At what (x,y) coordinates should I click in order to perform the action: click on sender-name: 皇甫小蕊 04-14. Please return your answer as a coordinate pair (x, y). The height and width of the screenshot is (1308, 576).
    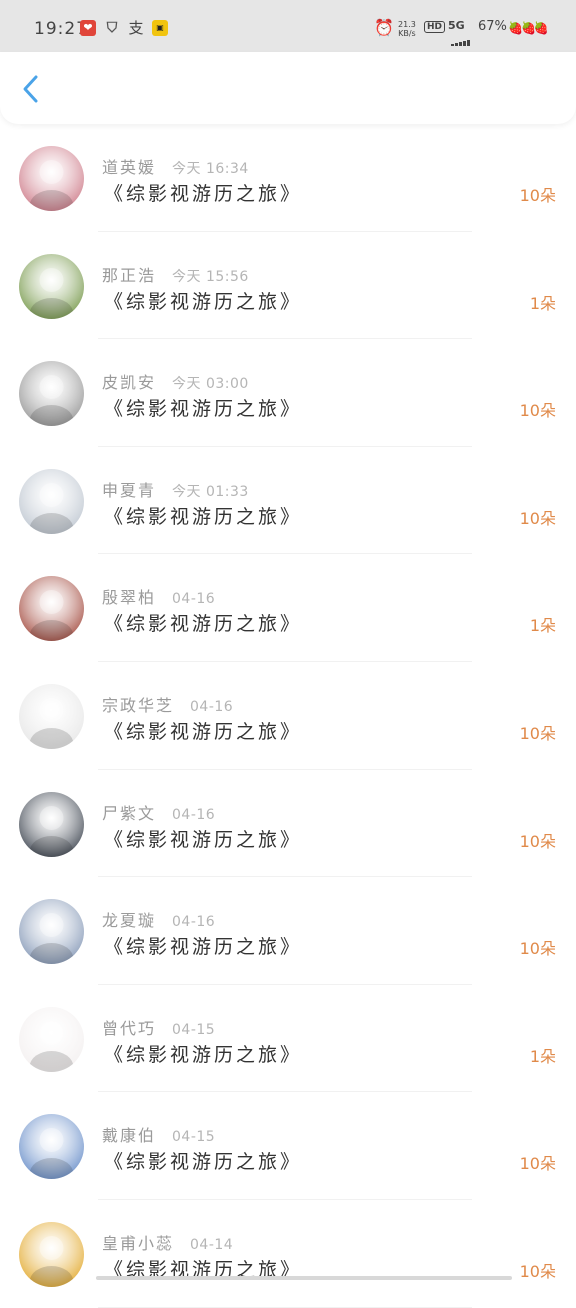
    Looking at the image, I should click on (167, 1242).